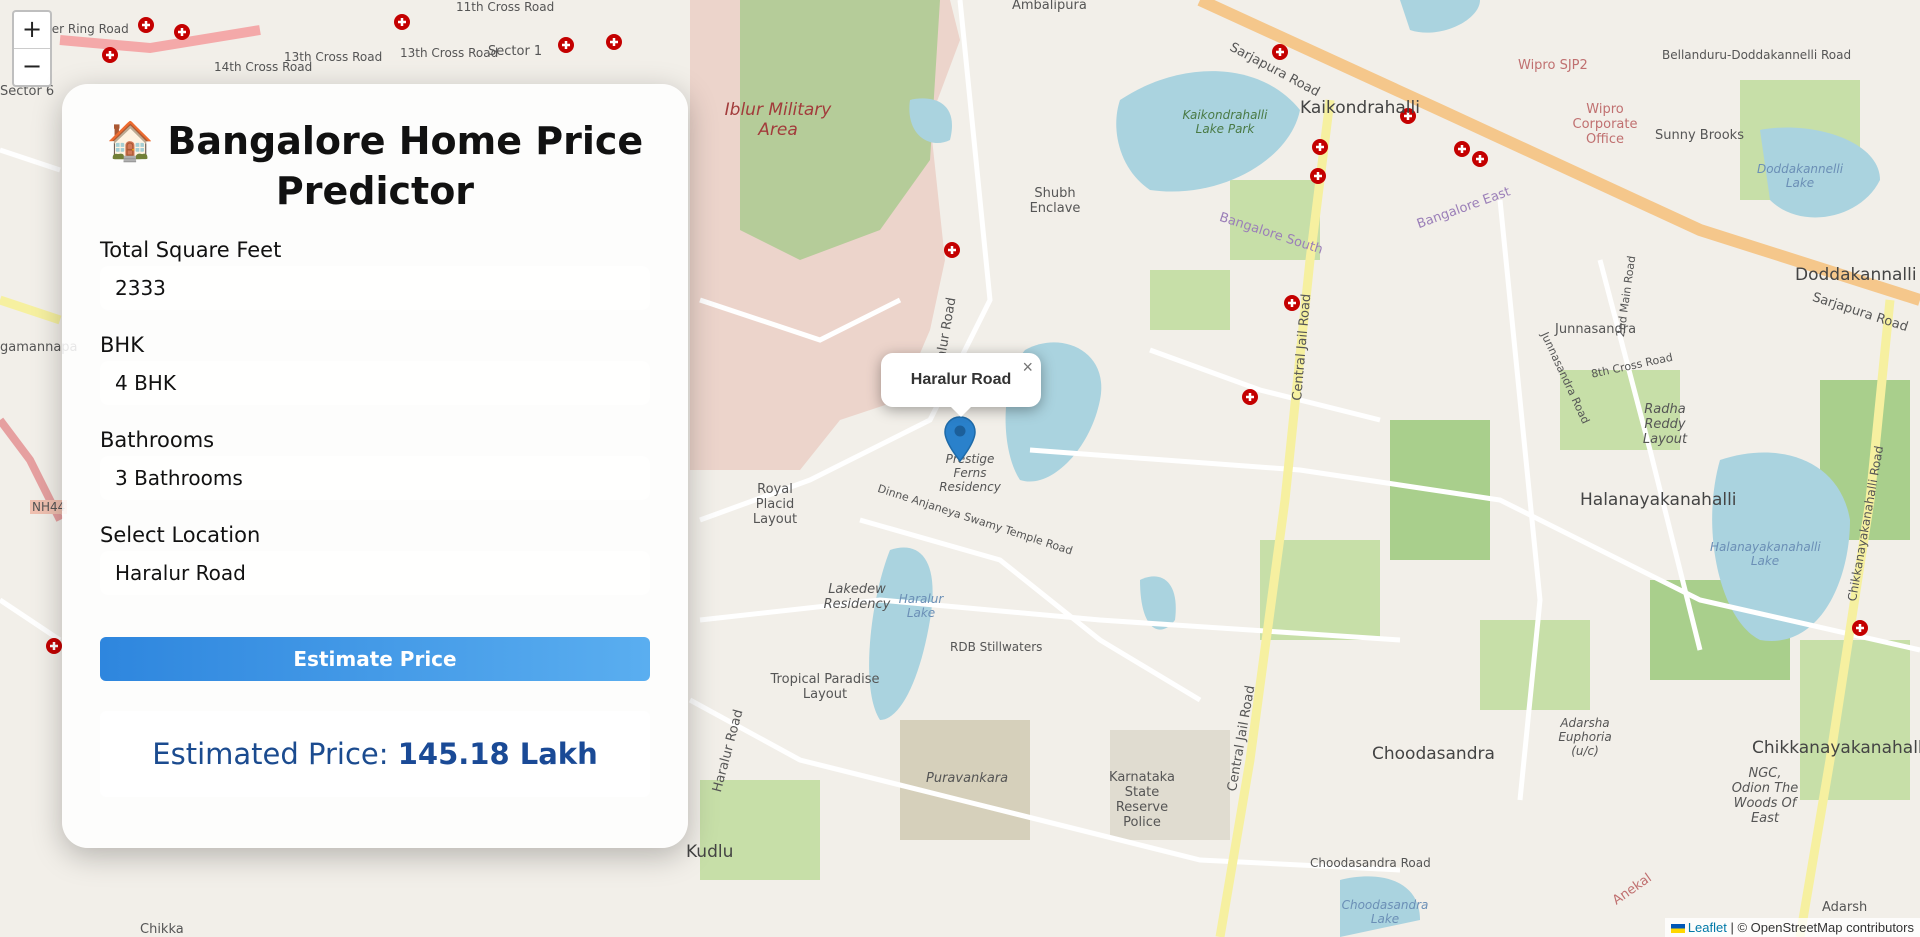 The width and height of the screenshot is (1920, 937). Describe the element at coordinates (263, 67) in the screenshot. I see `map-label-14th-cross: 14th Cross Road` at that location.